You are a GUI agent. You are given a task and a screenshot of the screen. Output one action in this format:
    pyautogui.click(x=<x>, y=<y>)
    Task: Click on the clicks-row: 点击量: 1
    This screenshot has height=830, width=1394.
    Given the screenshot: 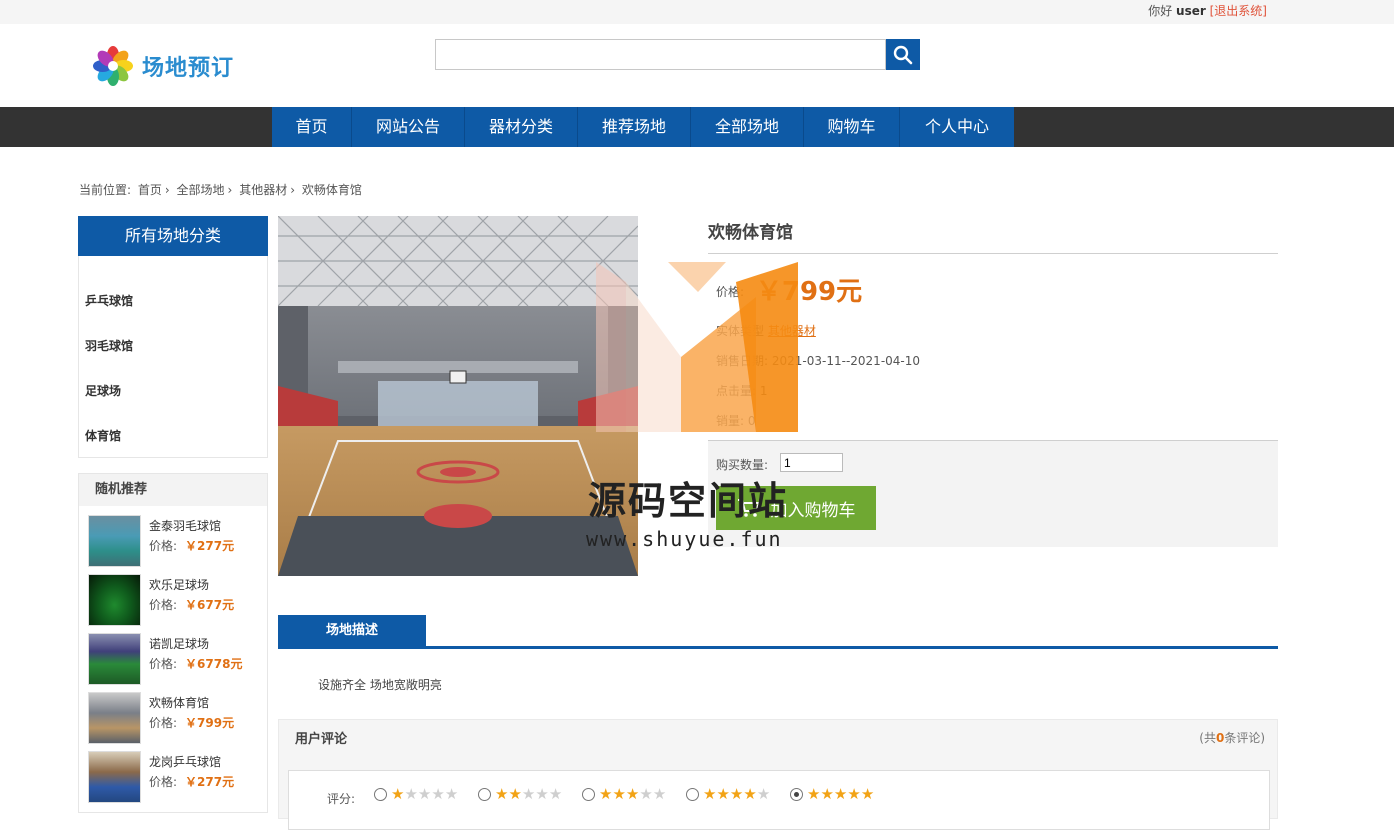 What is the action you would take?
    pyautogui.click(x=742, y=391)
    